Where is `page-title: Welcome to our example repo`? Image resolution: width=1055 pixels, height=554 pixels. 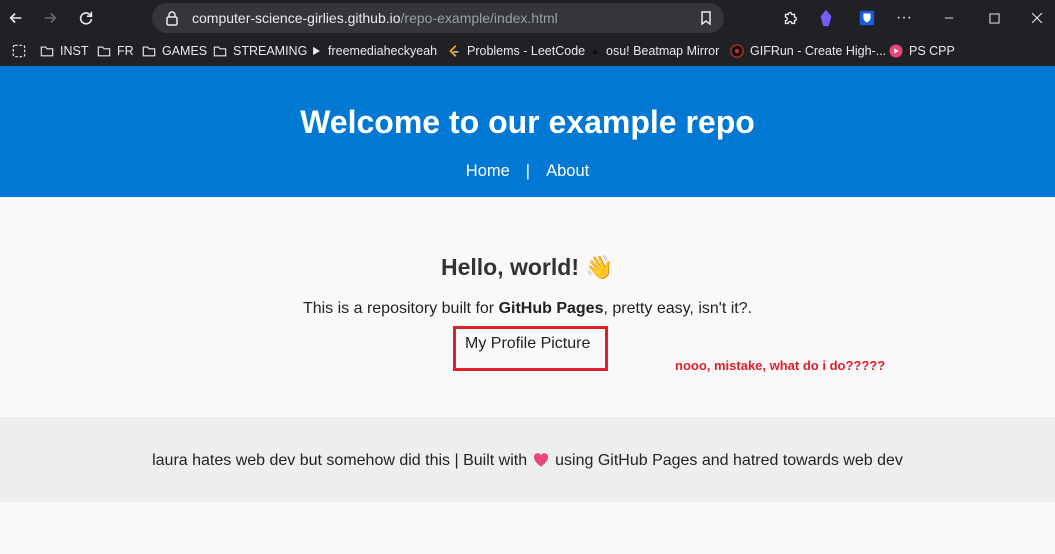
page-title: Welcome to our example repo is located at coordinates (527, 122).